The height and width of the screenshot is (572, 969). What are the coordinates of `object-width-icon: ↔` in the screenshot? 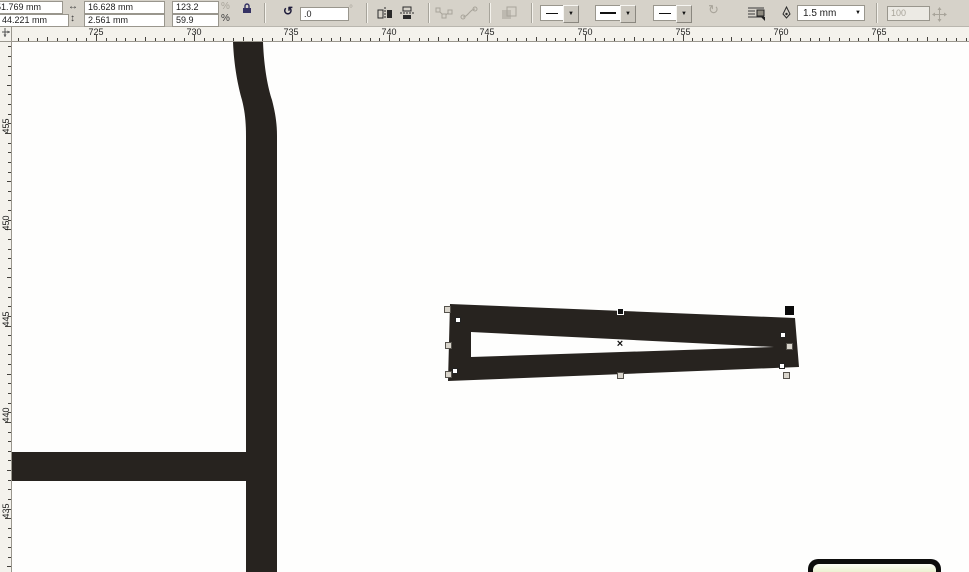 It's located at (73, 6).